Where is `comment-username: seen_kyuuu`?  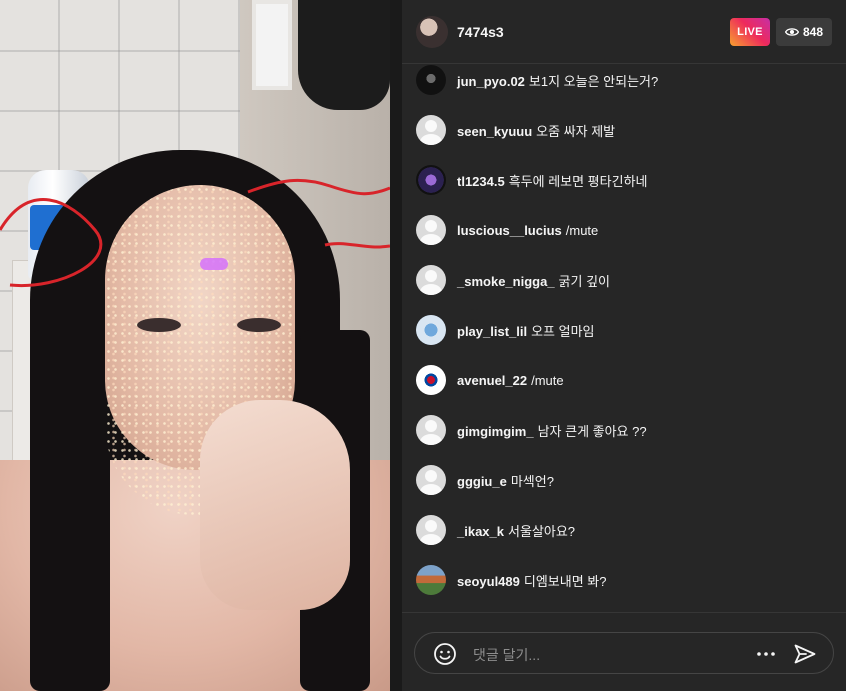 comment-username: seen_kyuuu is located at coordinates (494, 131).